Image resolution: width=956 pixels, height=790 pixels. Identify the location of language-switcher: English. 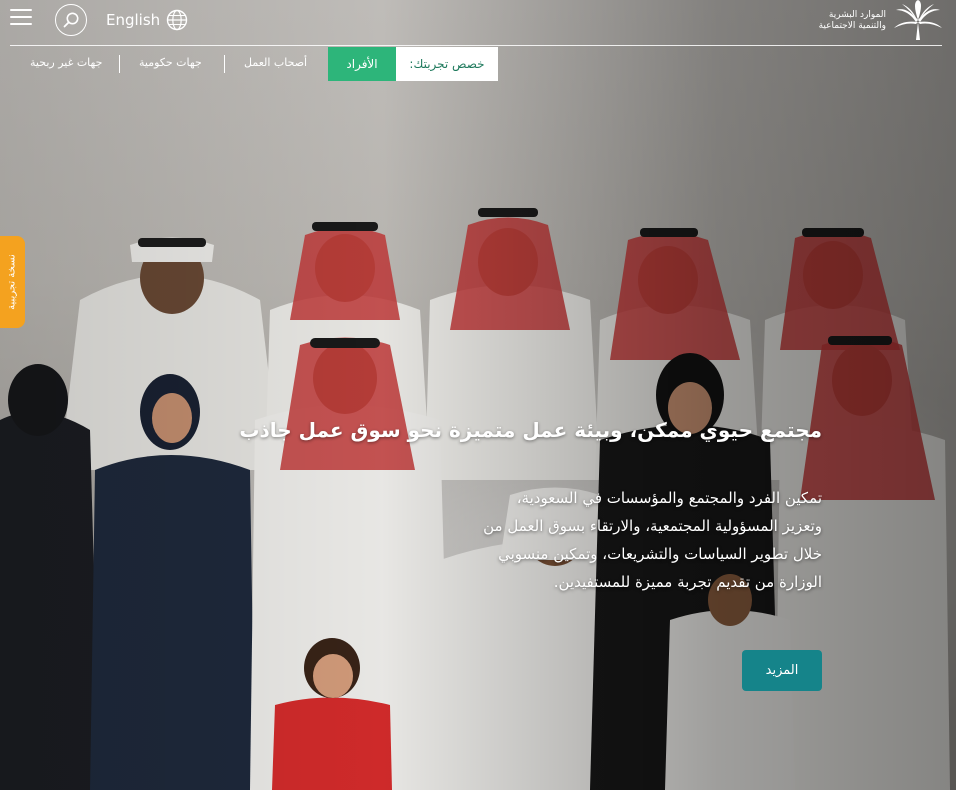
(147, 20).